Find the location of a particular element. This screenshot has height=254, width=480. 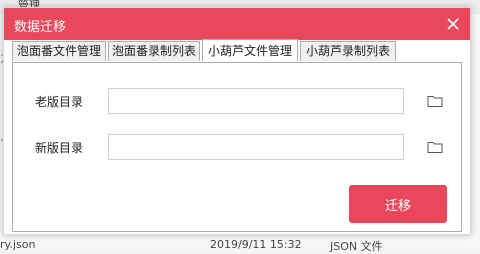

tab-xiaohulu-file-management: 小葫芦文件管理 is located at coordinates (250, 50).